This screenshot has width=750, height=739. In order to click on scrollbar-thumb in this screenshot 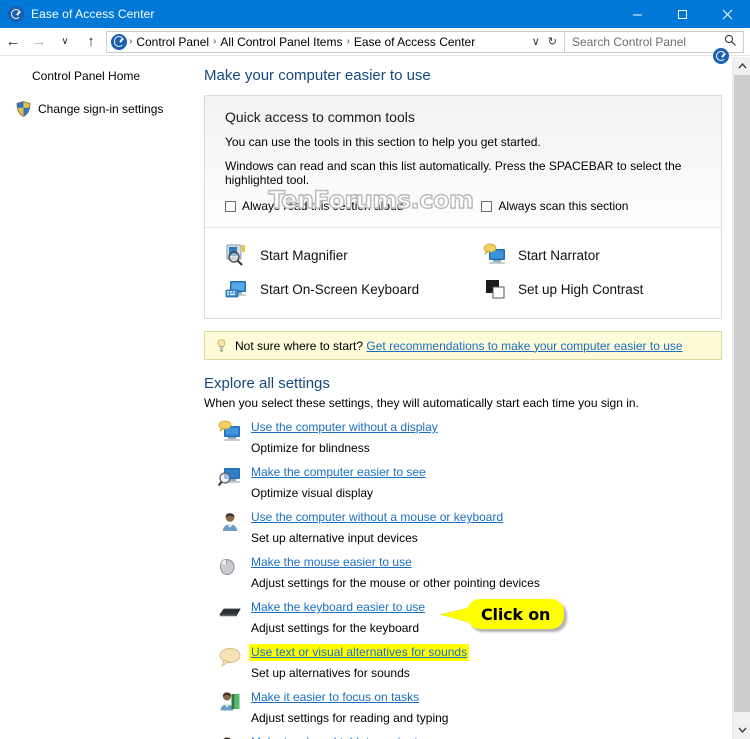, I will do `click(742, 393)`.